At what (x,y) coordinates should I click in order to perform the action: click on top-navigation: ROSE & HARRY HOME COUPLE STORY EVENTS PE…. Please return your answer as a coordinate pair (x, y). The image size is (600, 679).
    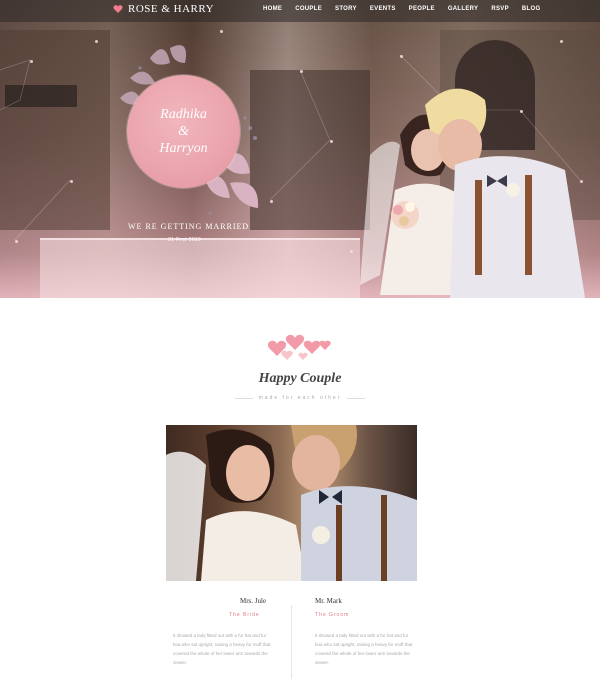
    Looking at the image, I should click on (300, 11).